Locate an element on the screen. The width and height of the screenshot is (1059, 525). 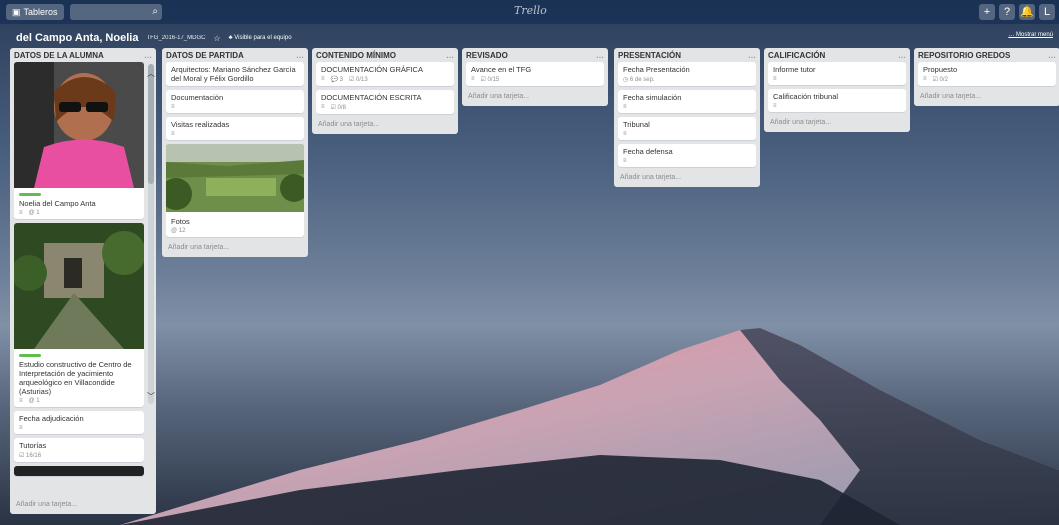
notifications-bell-icon: 🔔 is located at coordinates (1027, 12).